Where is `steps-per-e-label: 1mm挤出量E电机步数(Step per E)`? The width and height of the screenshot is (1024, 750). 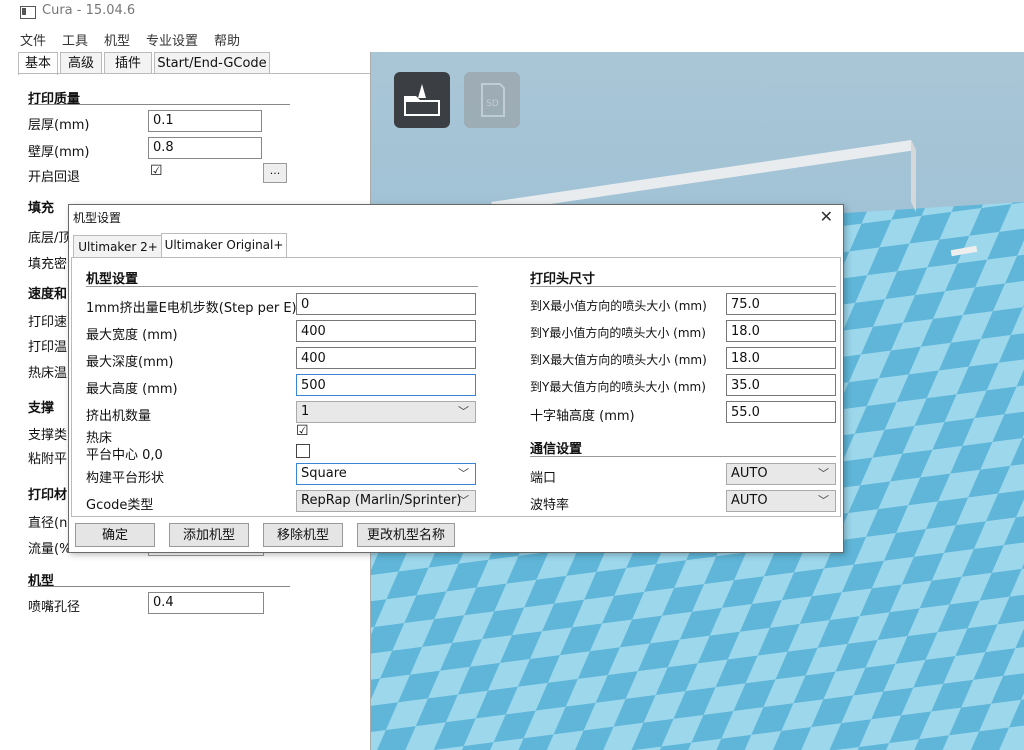
steps-per-e-label: 1mm挤出量E电机步数(Step per E) is located at coordinates (191, 308).